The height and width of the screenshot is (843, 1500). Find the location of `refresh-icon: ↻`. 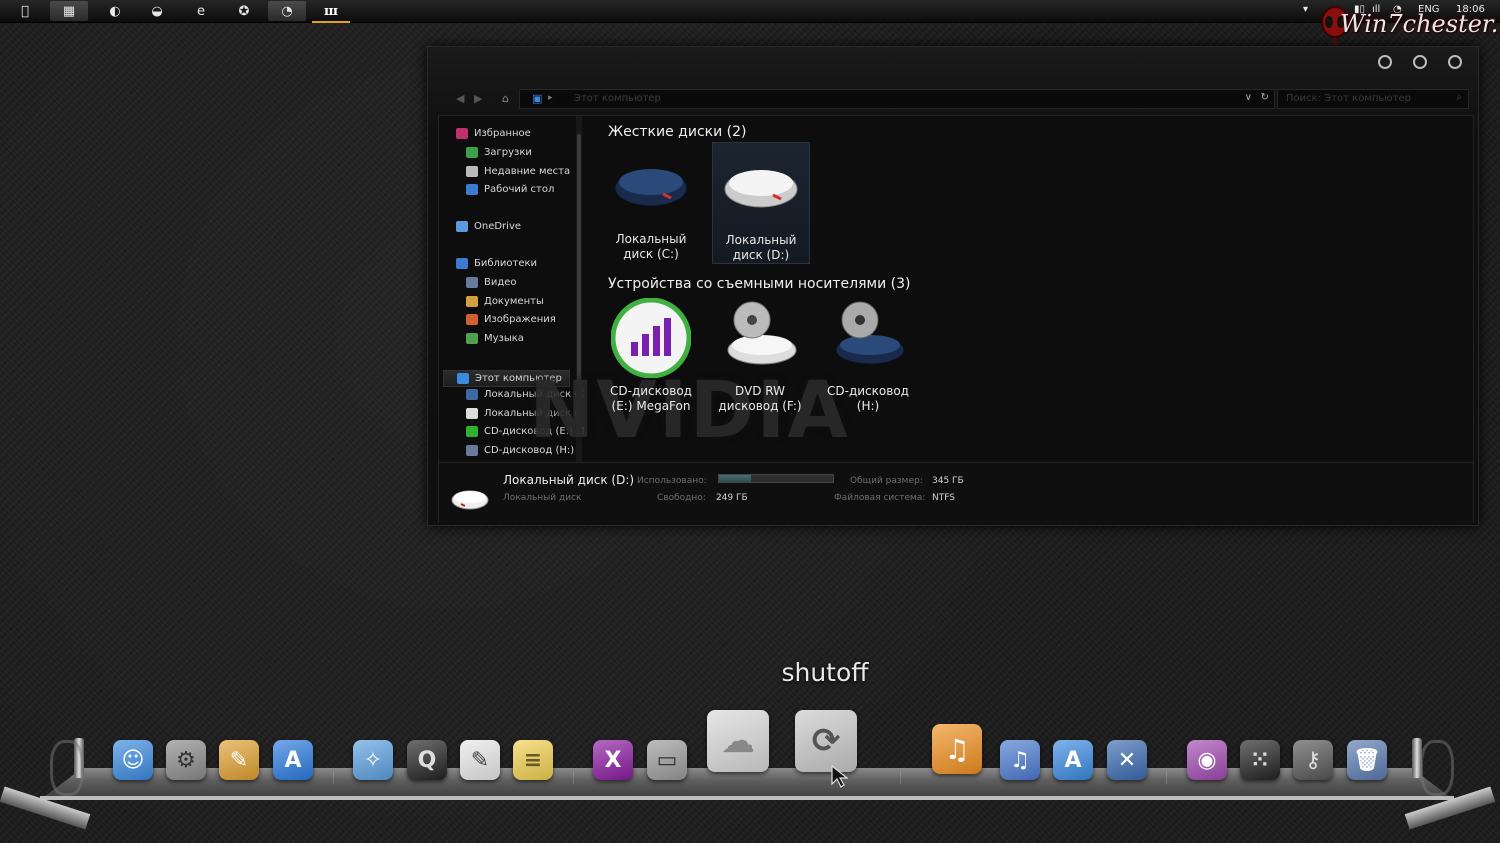

refresh-icon: ↻ is located at coordinates (1265, 97).